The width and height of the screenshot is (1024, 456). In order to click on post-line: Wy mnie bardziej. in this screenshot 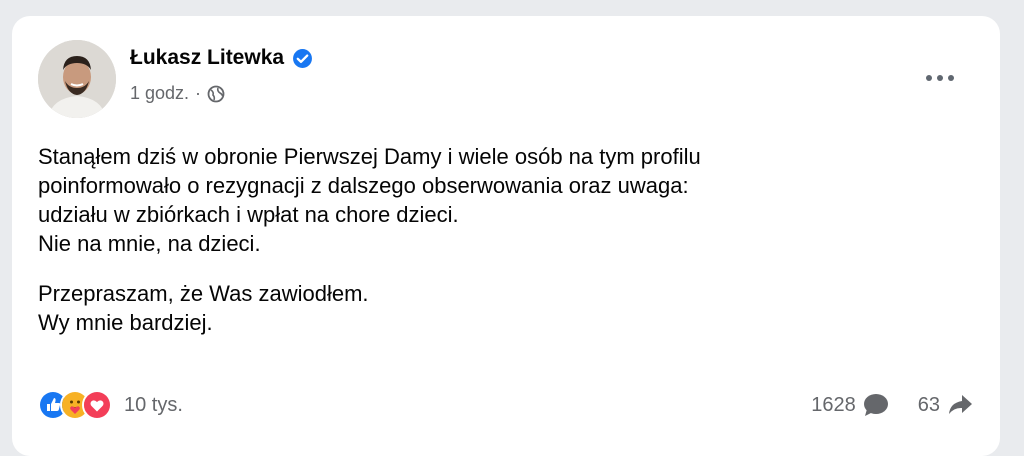, I will do `click(125, 322)`.